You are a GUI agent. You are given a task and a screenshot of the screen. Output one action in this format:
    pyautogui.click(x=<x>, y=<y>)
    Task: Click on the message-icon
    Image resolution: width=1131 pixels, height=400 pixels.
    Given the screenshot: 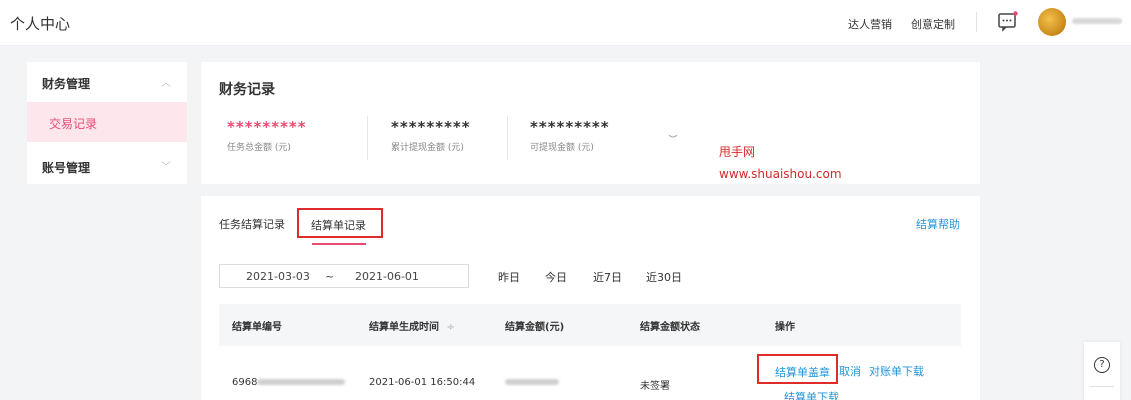 What is the action you would take?
    pyautogui.click(x=1008, y=21)
    